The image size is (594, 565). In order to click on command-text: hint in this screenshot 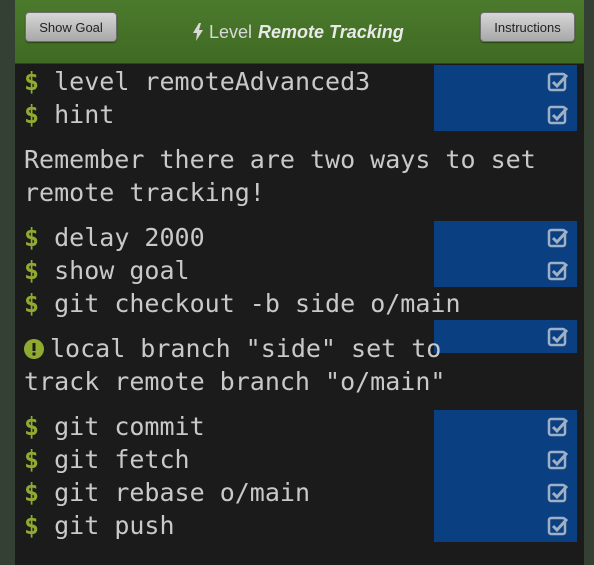, I will do `click(84, 114)`.